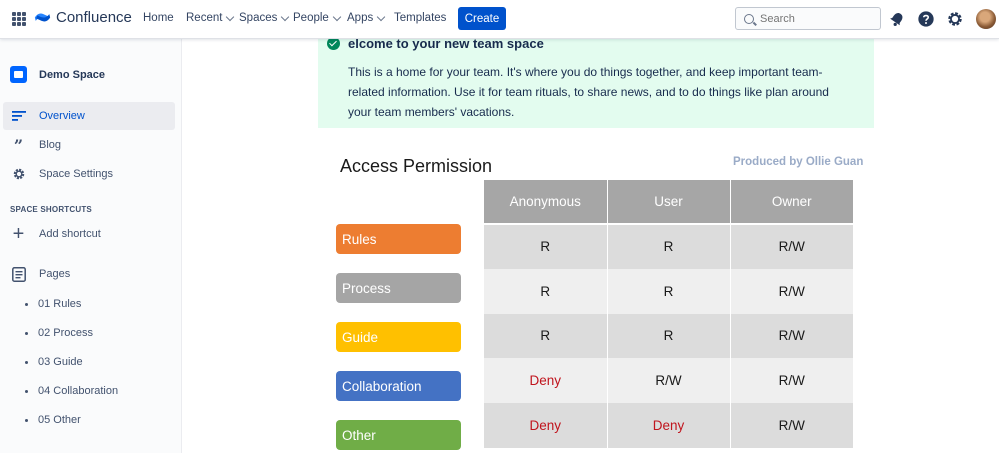 This screenshot has width=999, height=453. I want to click on nav-templates: Templates, so click(420, 18).